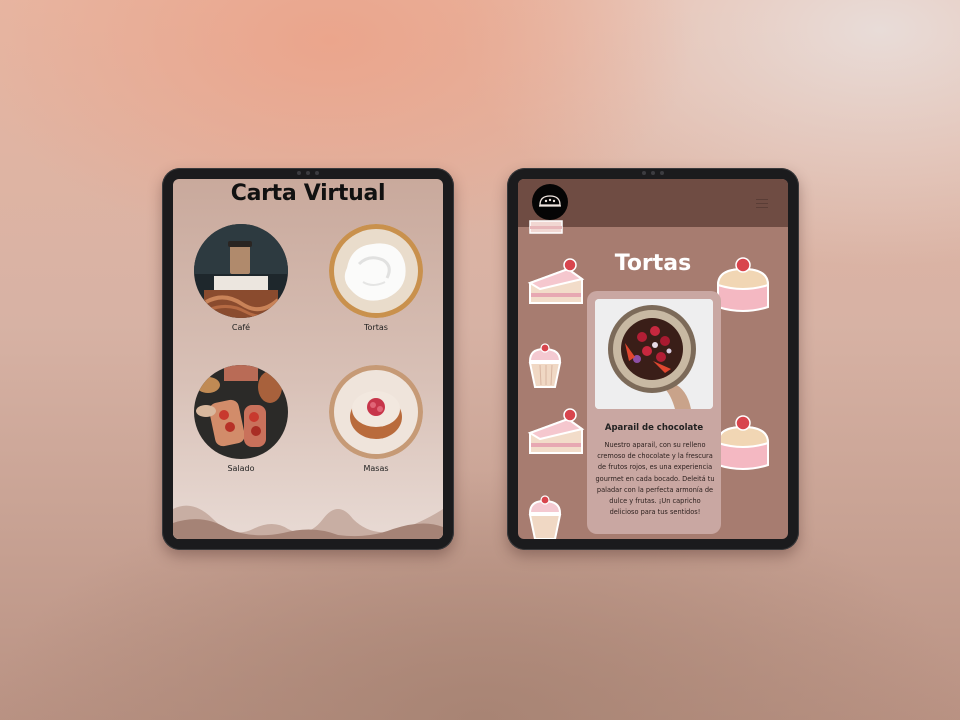  What do you see at coordinates (376, 271) in the screenshot?
I see `cream-cake-photo` at bounding box center [376, 271].